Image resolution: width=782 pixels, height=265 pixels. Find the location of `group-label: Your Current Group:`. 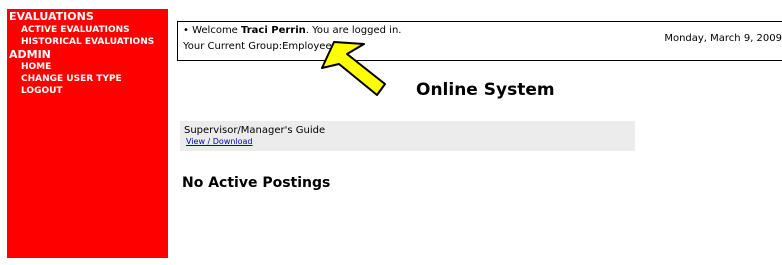

group-label: Your Current Group: is located at coordinates (233, 46).